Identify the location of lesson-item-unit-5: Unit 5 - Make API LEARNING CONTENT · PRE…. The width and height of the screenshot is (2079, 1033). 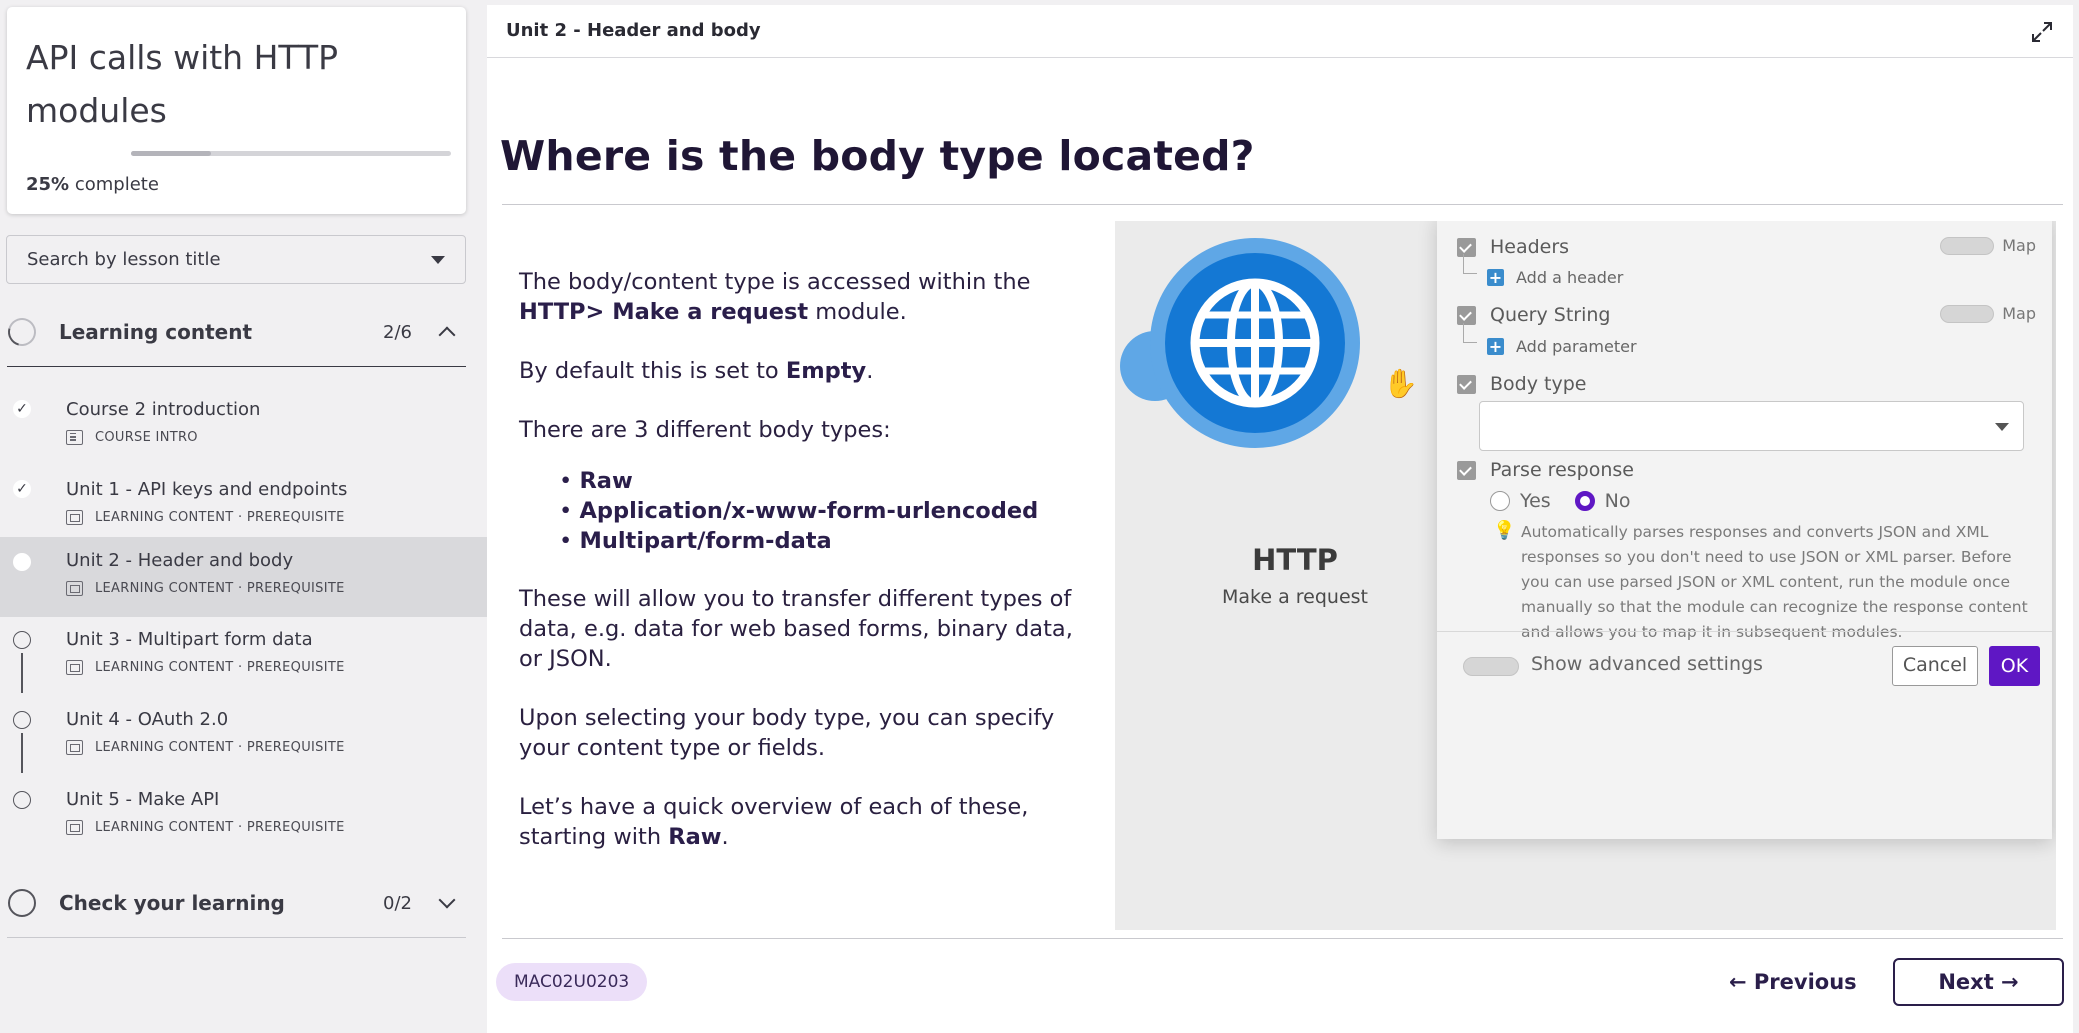
(243, 826).